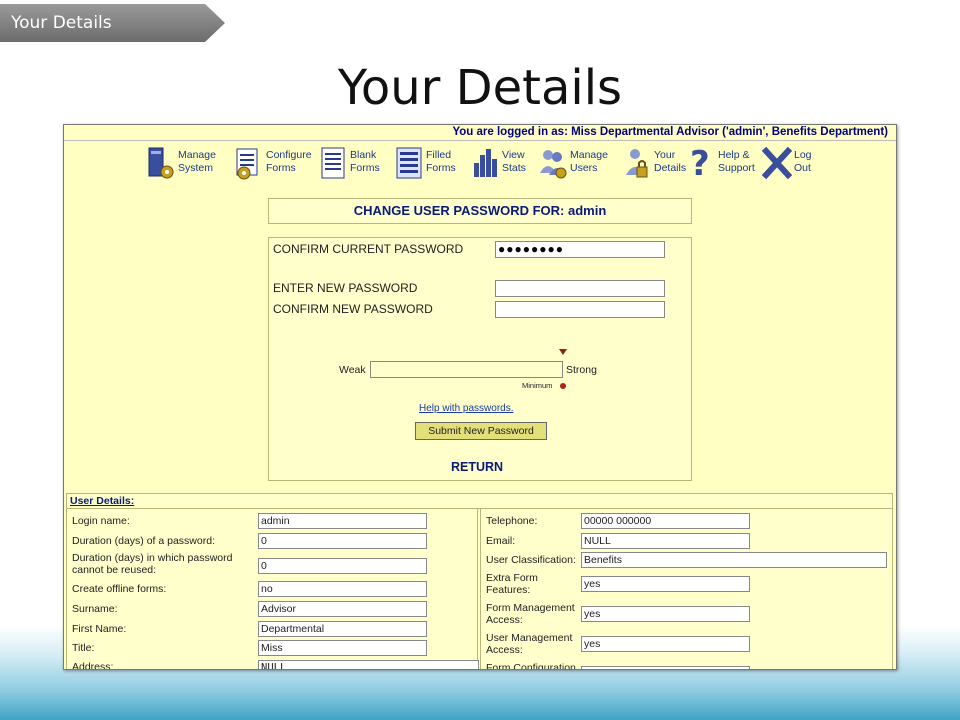  I want to click on nav-your-details: Your Details, so click(654, 165).